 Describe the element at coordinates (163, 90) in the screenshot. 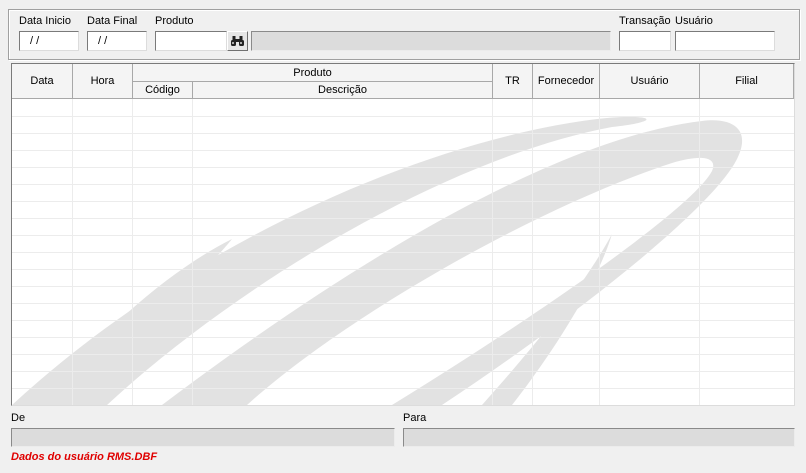

I see `column-header-product-code: Código` at that location.